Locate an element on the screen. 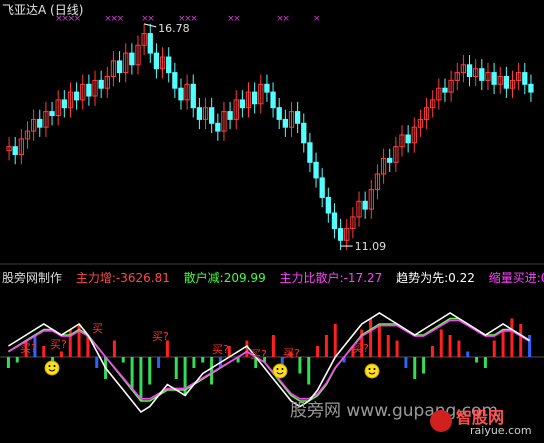 Image resolution: width=544 pixels, height=443 pixels. indicator-retail: 散户减:209.99 is located at coordinates (224, 278).